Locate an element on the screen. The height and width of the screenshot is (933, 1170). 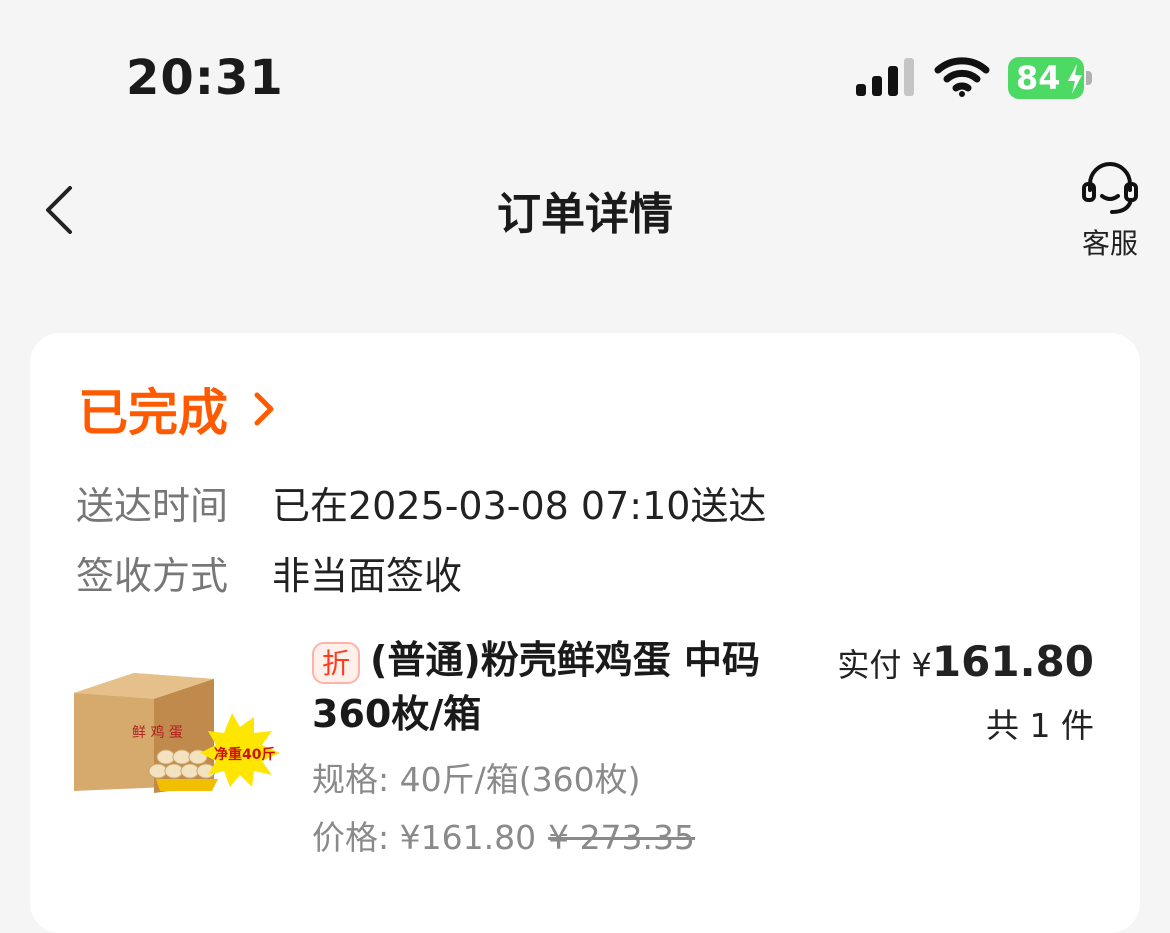
chevron-right-icon is located at coordinates (264, 409).